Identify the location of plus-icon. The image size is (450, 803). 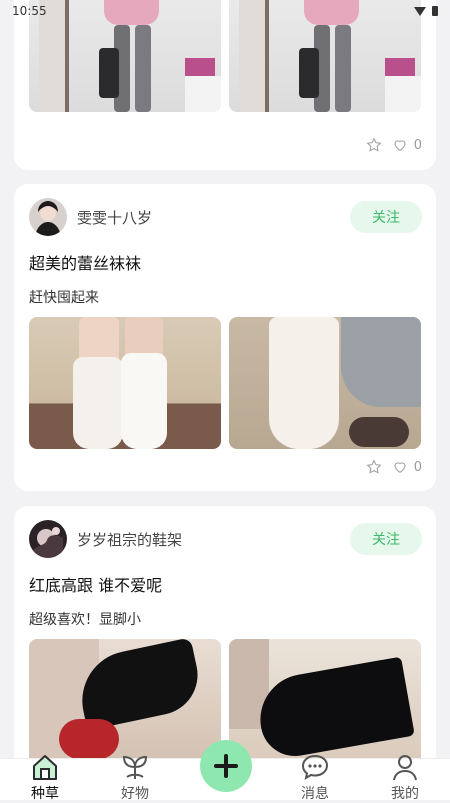
(226, 766).